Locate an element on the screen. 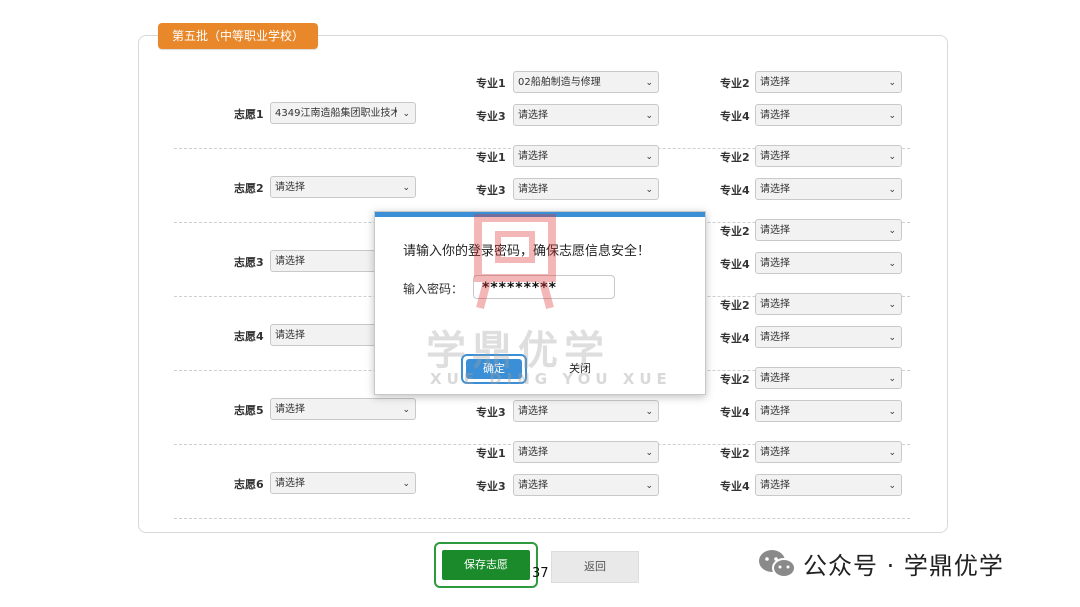  brand-text: 公众号 · 学鼎优学 is located at coordinates (903, 566).